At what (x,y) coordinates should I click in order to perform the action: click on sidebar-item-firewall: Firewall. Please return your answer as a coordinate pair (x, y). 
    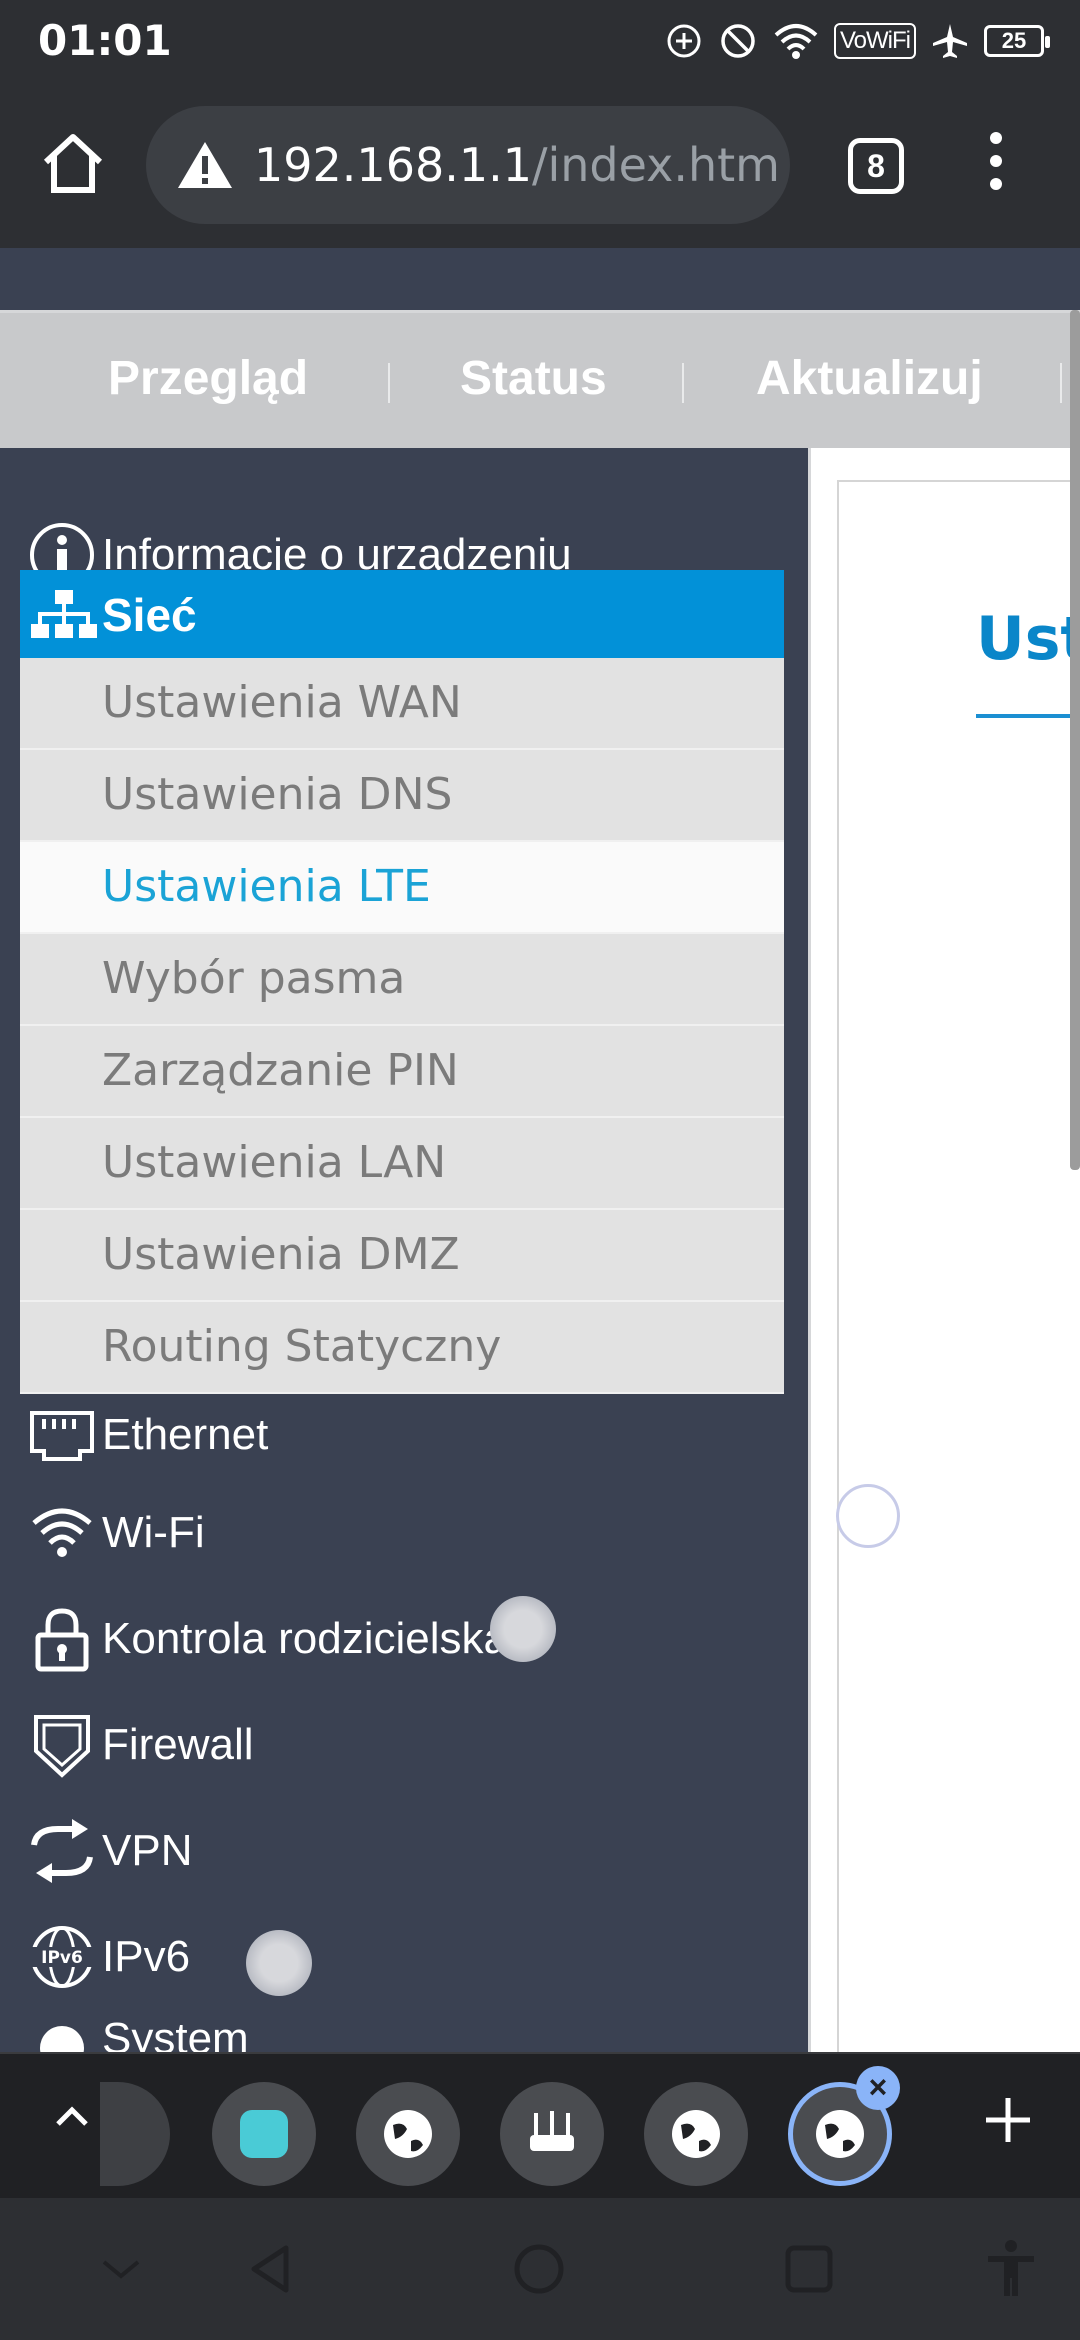
    Looking at the image, I should click on (404, 1745).